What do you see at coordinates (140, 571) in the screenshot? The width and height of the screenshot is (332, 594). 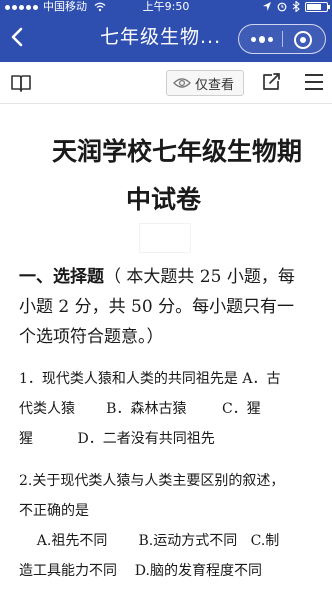 I see `q2-line4: 造工具能力不同 D.脑的发育程度不同` at bounding box center [140, 571].